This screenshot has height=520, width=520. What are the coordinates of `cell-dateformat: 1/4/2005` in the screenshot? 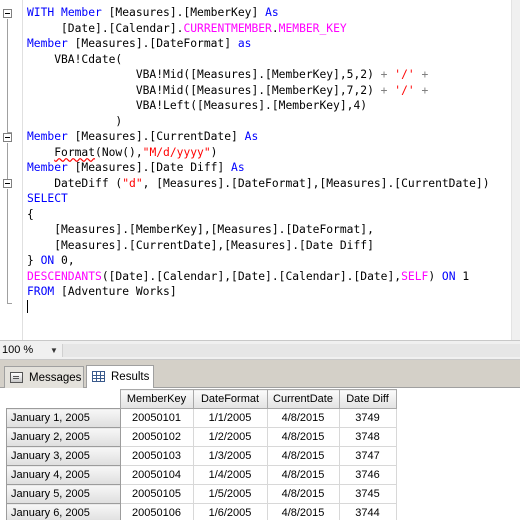 It's located at (230, 475).